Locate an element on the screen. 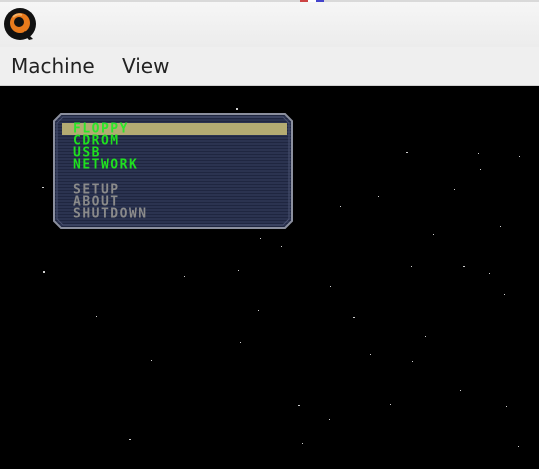 This screenshot has height=469, width=539. menu-machine: Machine is located at coordinates (53, 66).